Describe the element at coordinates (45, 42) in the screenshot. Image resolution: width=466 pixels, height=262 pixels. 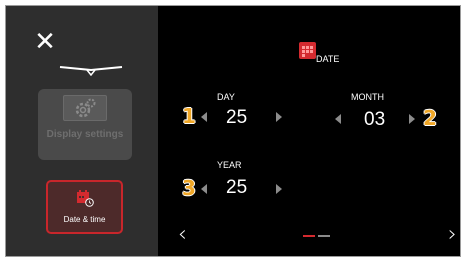
I see `close-icon: ✕` at that location.